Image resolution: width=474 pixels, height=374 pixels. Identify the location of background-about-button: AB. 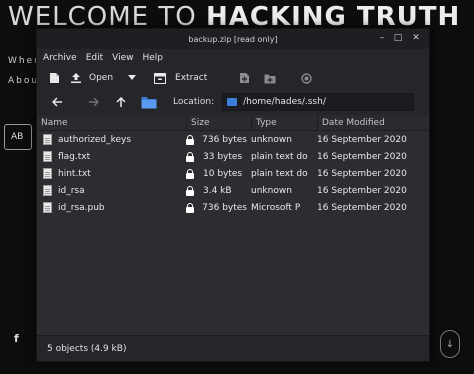
(18, 137).